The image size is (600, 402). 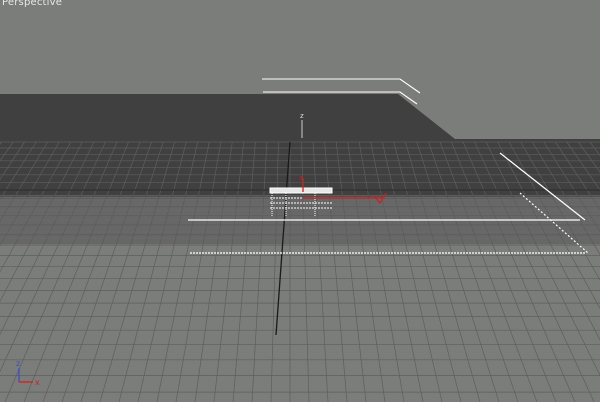 What do you see at coordinates (28, 373) in the screenshot?
I see `axis-tripod: z x` at bounding box center [28, 373].